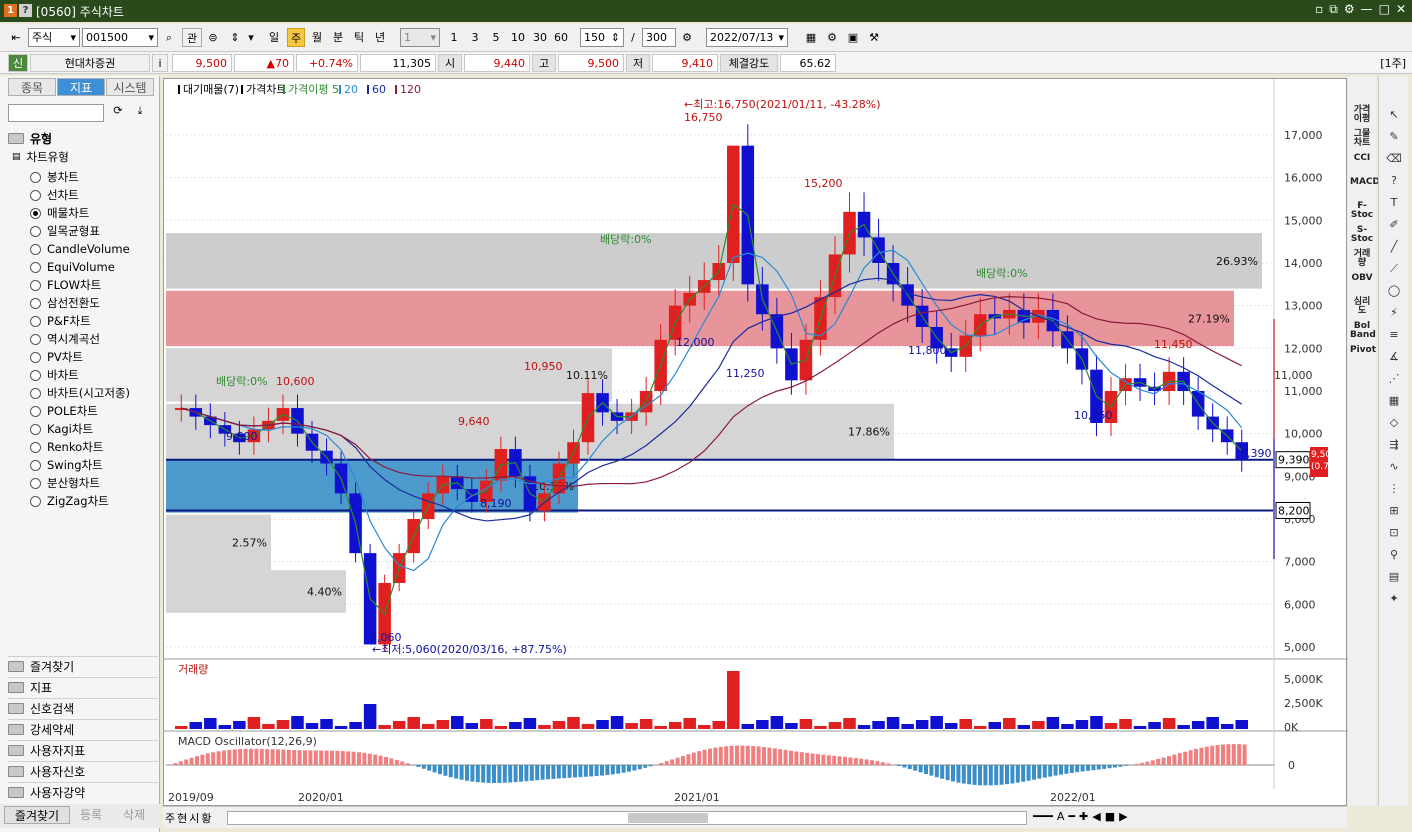  Describe the element at coordinates (1394, 445) in the screenshot. I see `drawing-tool-icon: ⇶` at that location.